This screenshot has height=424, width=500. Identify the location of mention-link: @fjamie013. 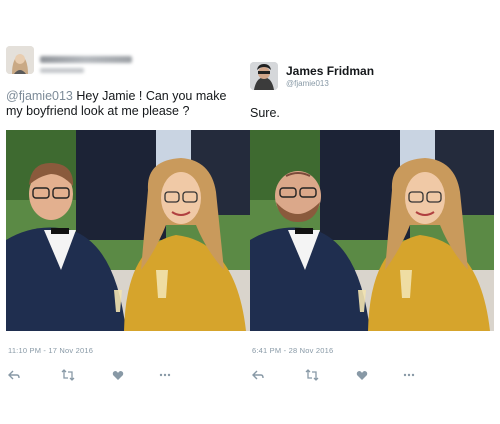
(39, 96).